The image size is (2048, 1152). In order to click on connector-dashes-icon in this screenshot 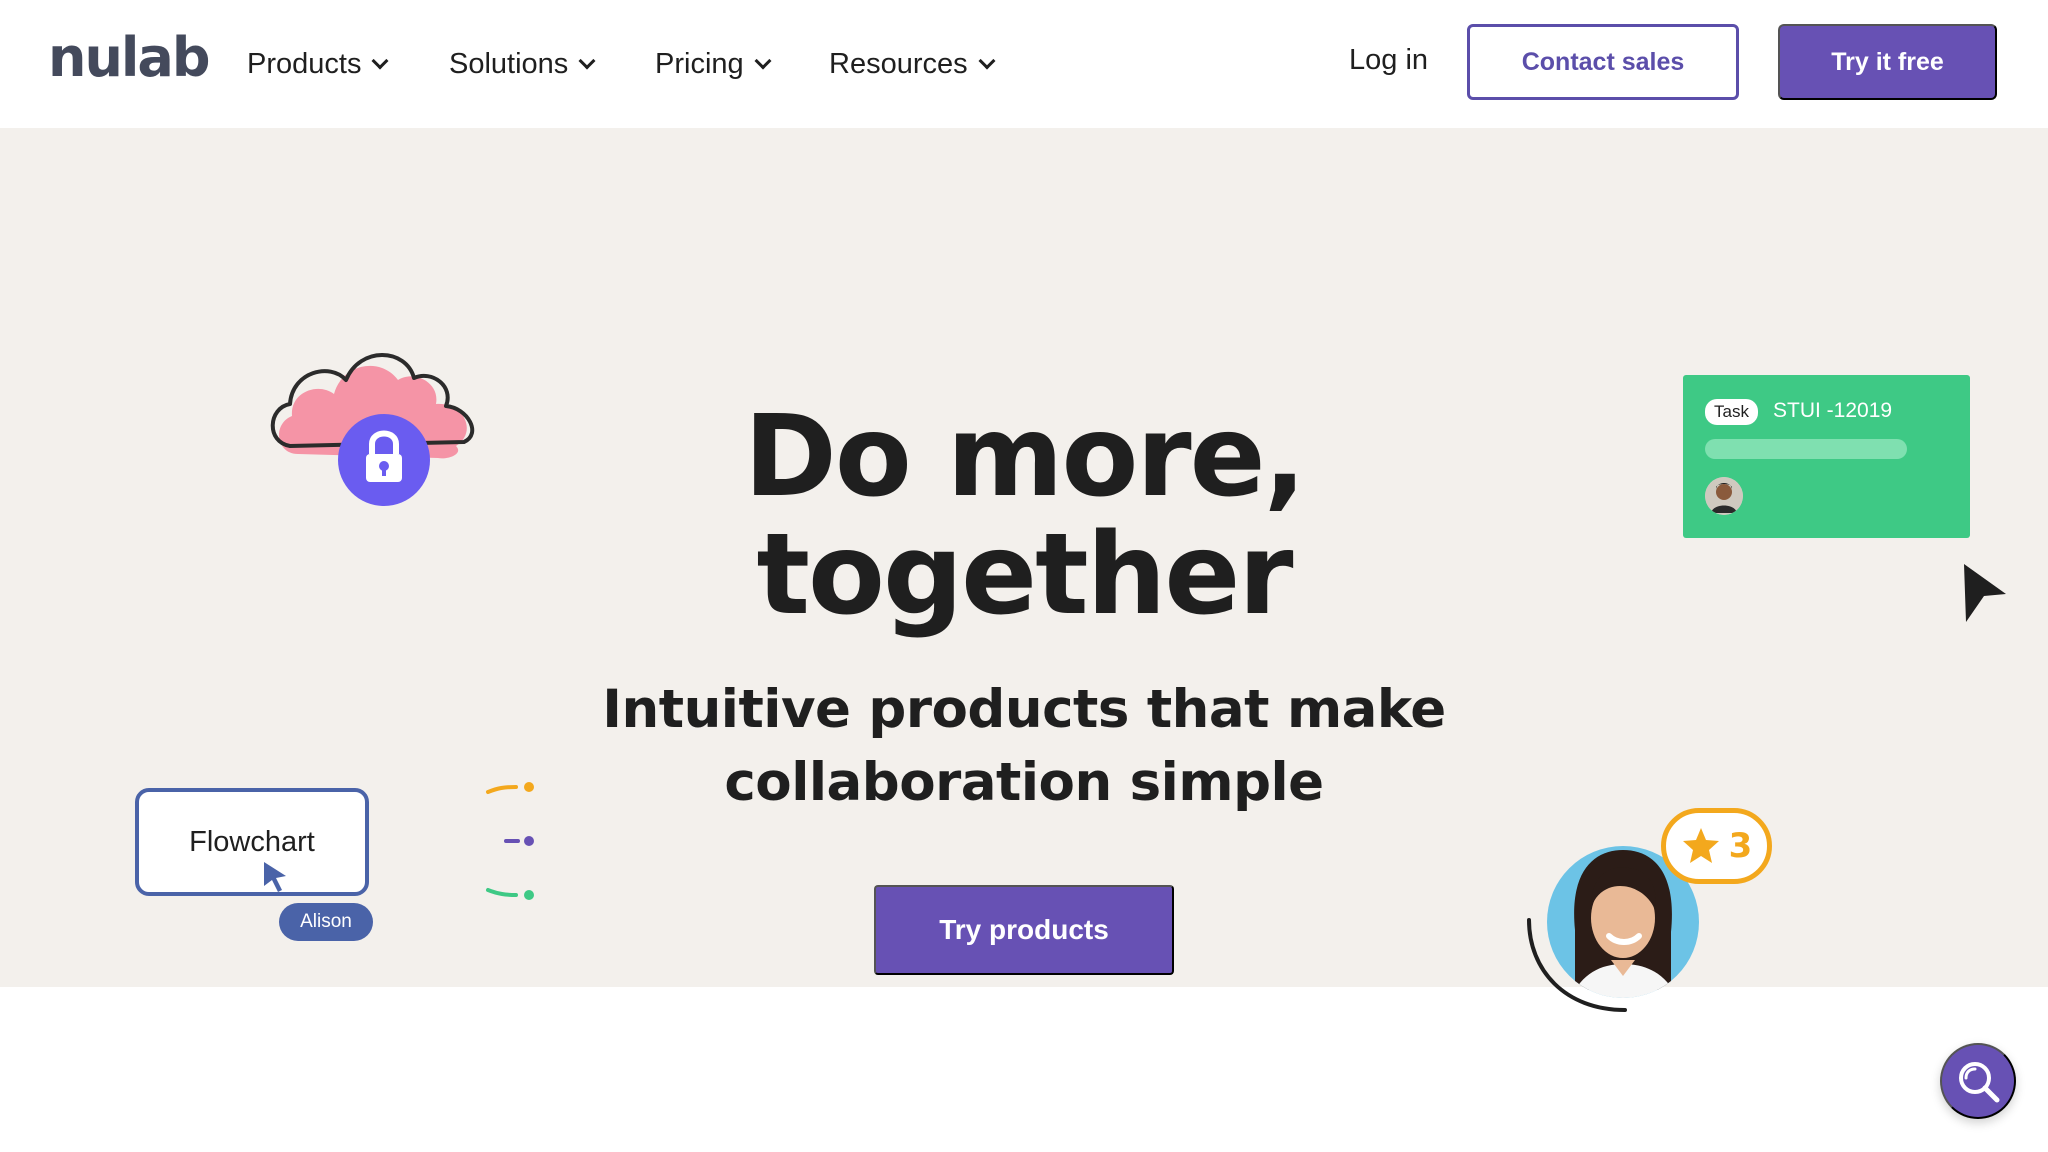, I will do `click(510, 841)`.